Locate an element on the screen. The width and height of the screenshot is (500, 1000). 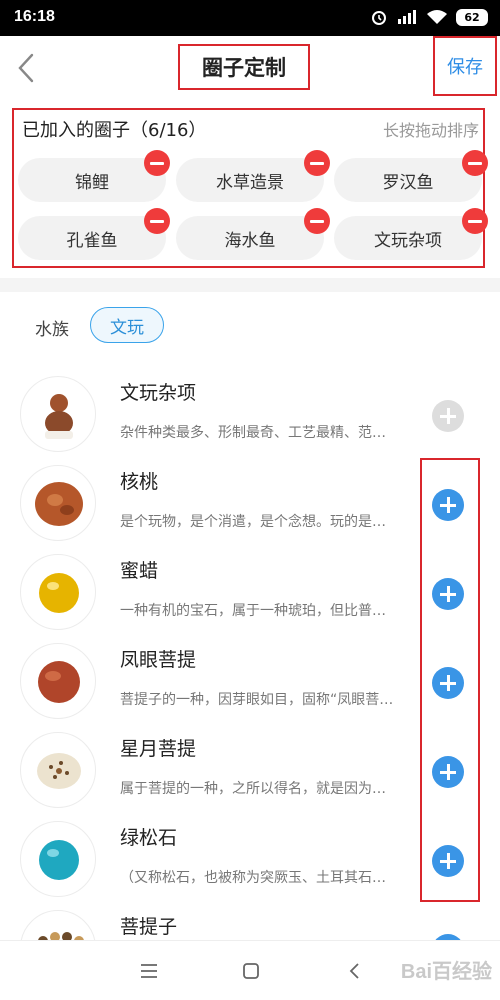
signal-icon is located at coordinates (407, 17).